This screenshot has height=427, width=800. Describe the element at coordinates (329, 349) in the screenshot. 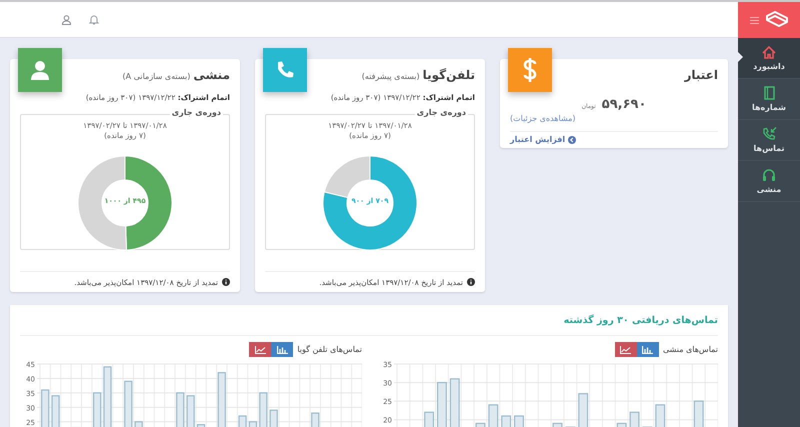

I see `chart-label: تماس‌های تلفن گویا` at that location.